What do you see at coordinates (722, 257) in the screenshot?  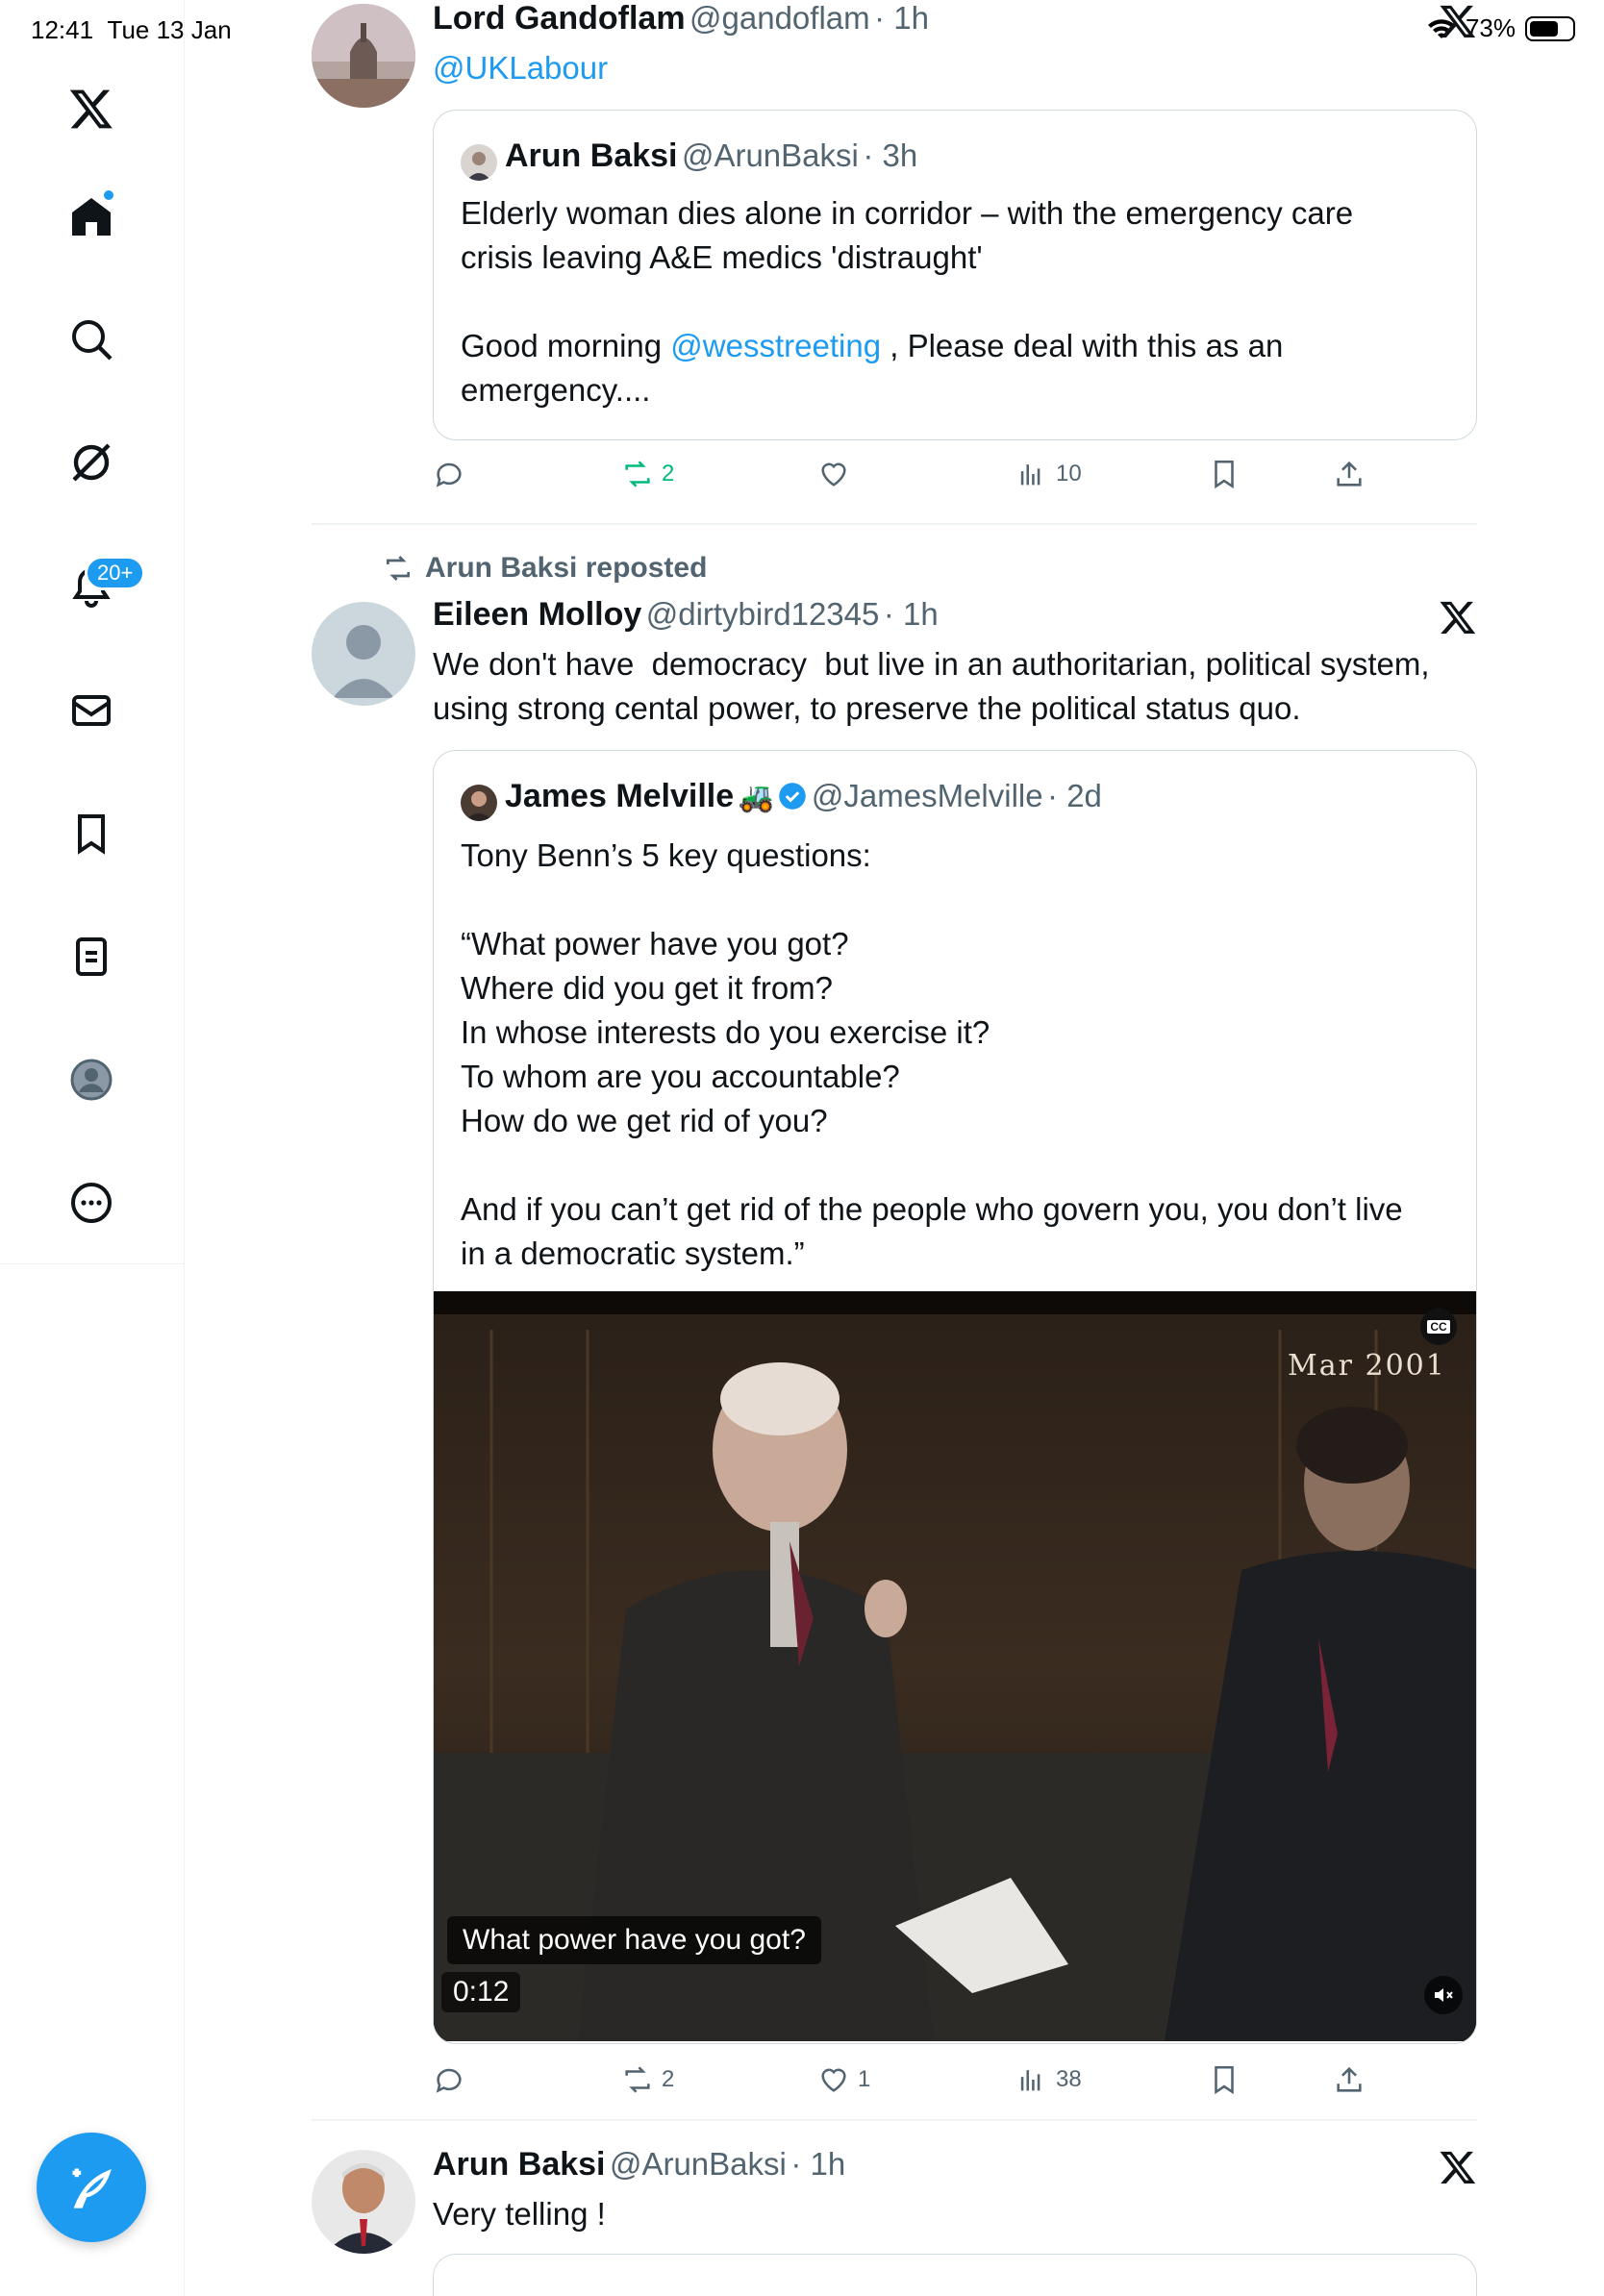 I see `quote-line: crisis leaving A&E medics 'distraught'` at bounding box center [722, 257].